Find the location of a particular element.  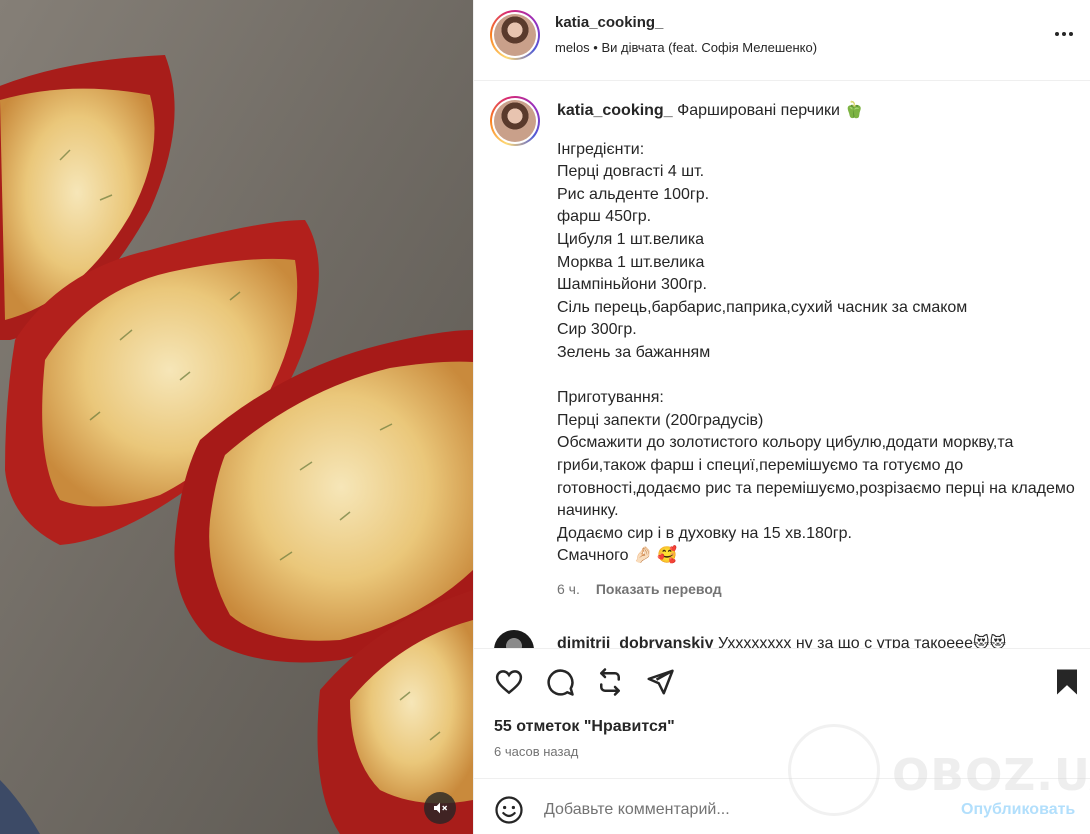

heart-icon is located at coordinates (509, 682).